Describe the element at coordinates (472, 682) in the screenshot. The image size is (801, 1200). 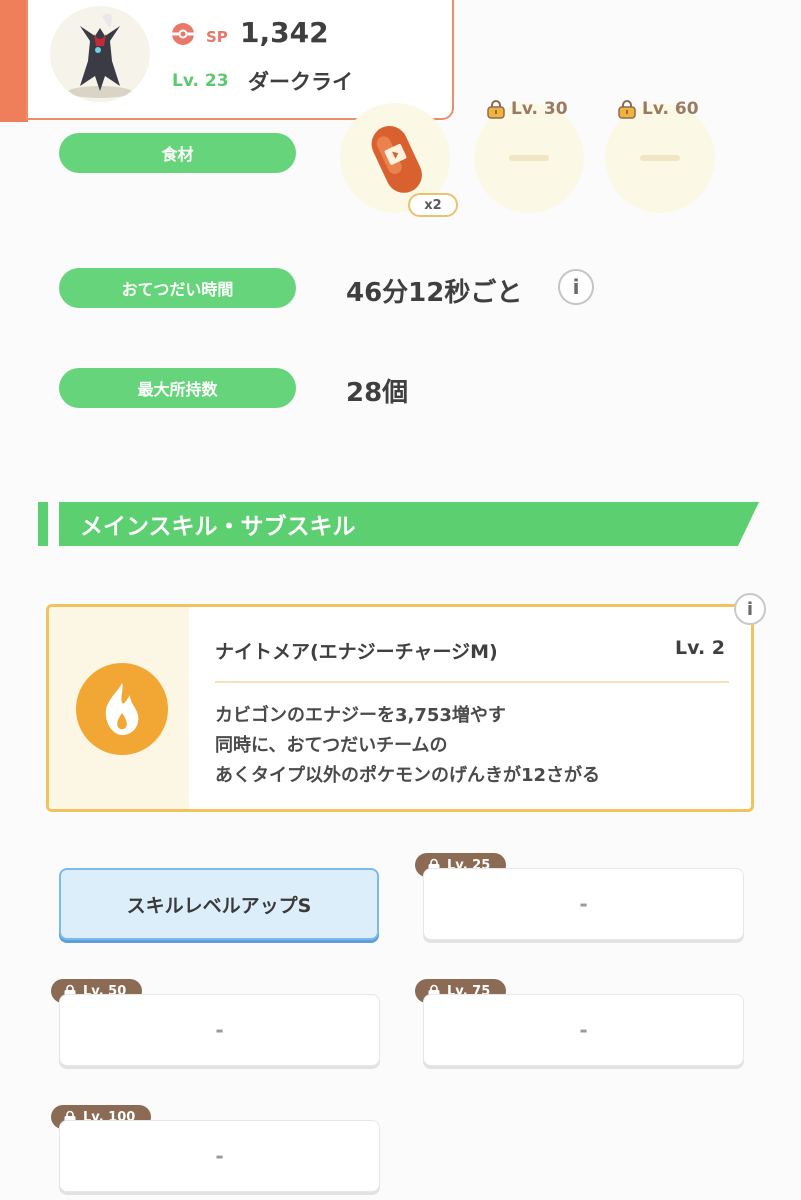
I see `main-skill-divider` at that location.